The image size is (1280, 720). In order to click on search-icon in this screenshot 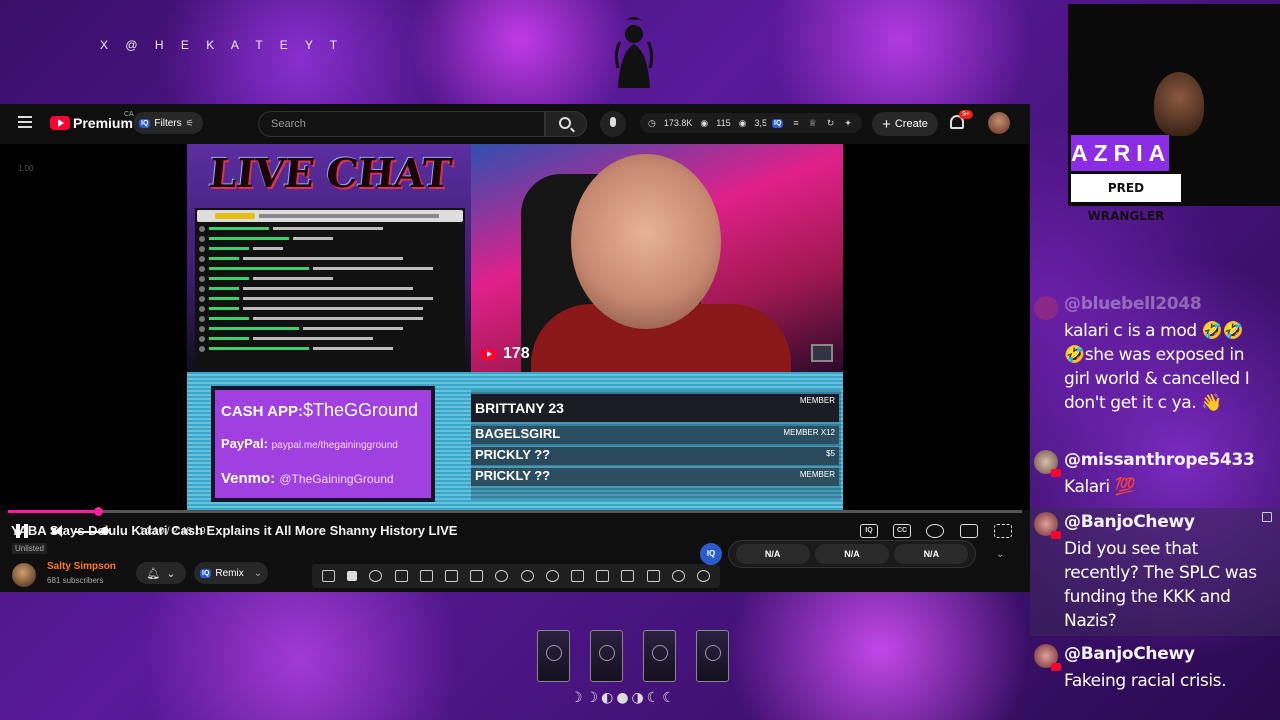, I will do `click(565, 123)`.